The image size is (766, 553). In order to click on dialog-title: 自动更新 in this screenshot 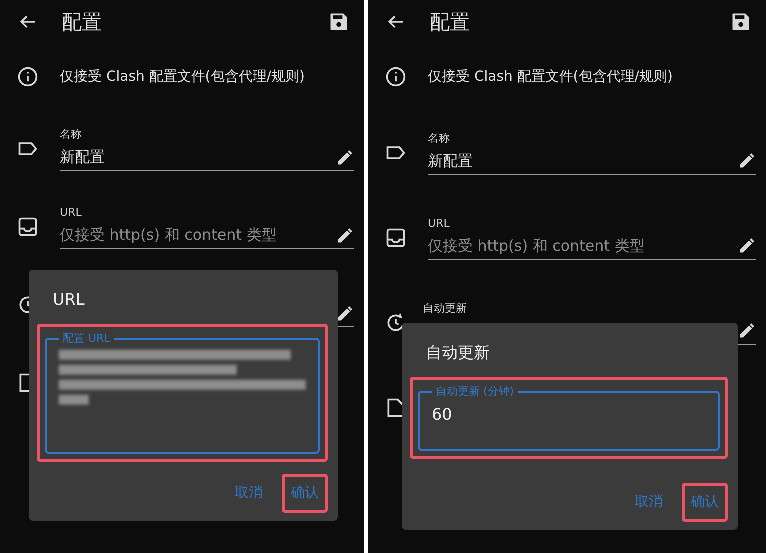, I will do `click(458, 353)`.